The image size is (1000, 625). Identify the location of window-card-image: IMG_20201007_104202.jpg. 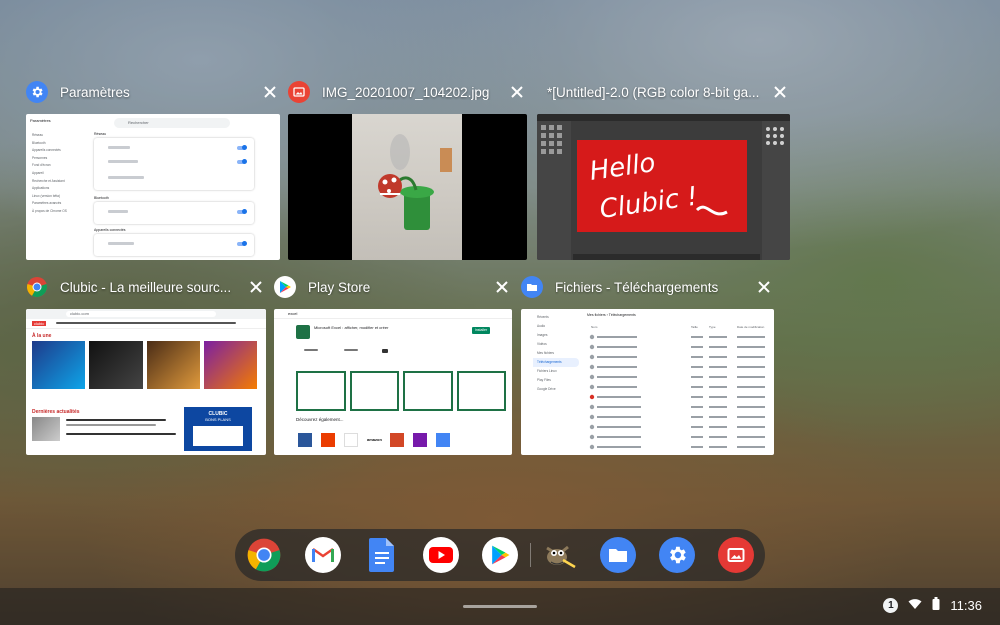
(407, 170).